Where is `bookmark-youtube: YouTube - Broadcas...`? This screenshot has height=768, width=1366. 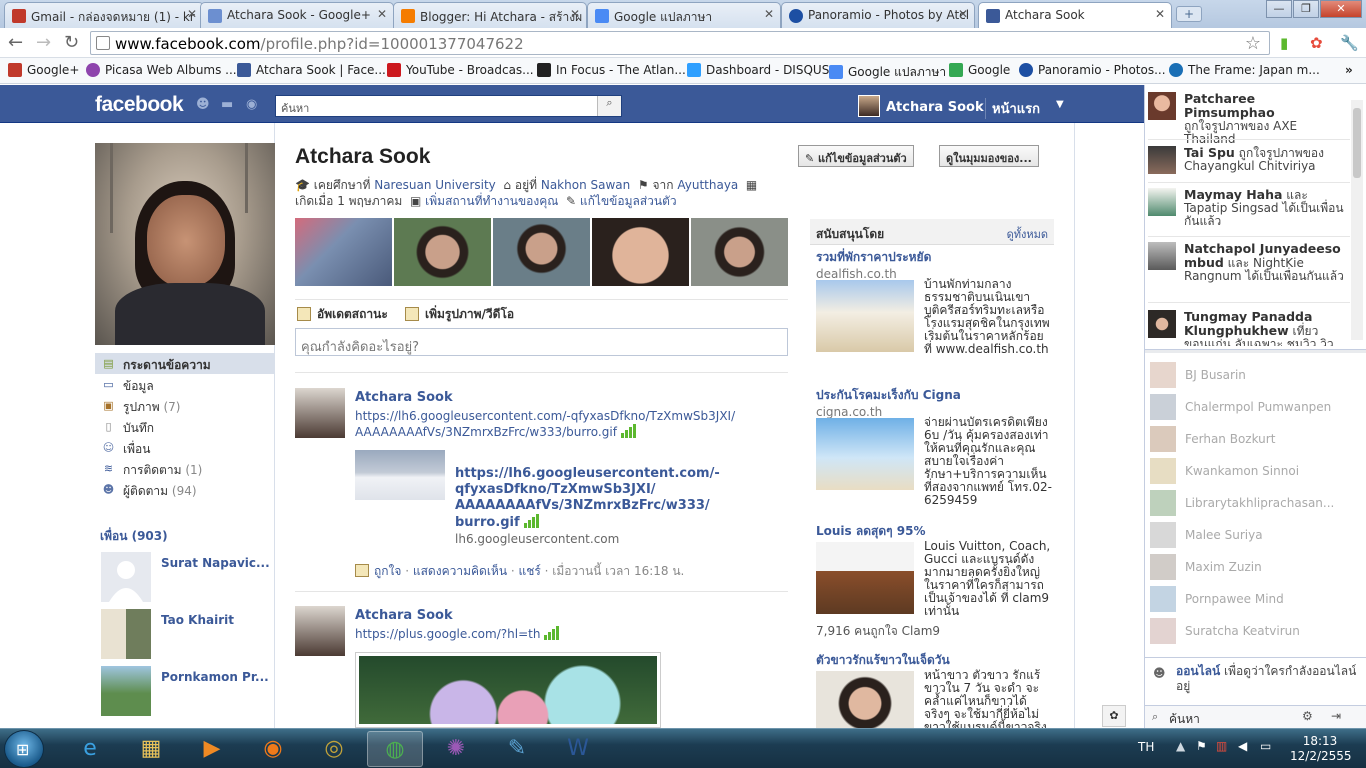 bookmark-youtube: YouTube - Broadcas... is located at coordinates (460, 70).